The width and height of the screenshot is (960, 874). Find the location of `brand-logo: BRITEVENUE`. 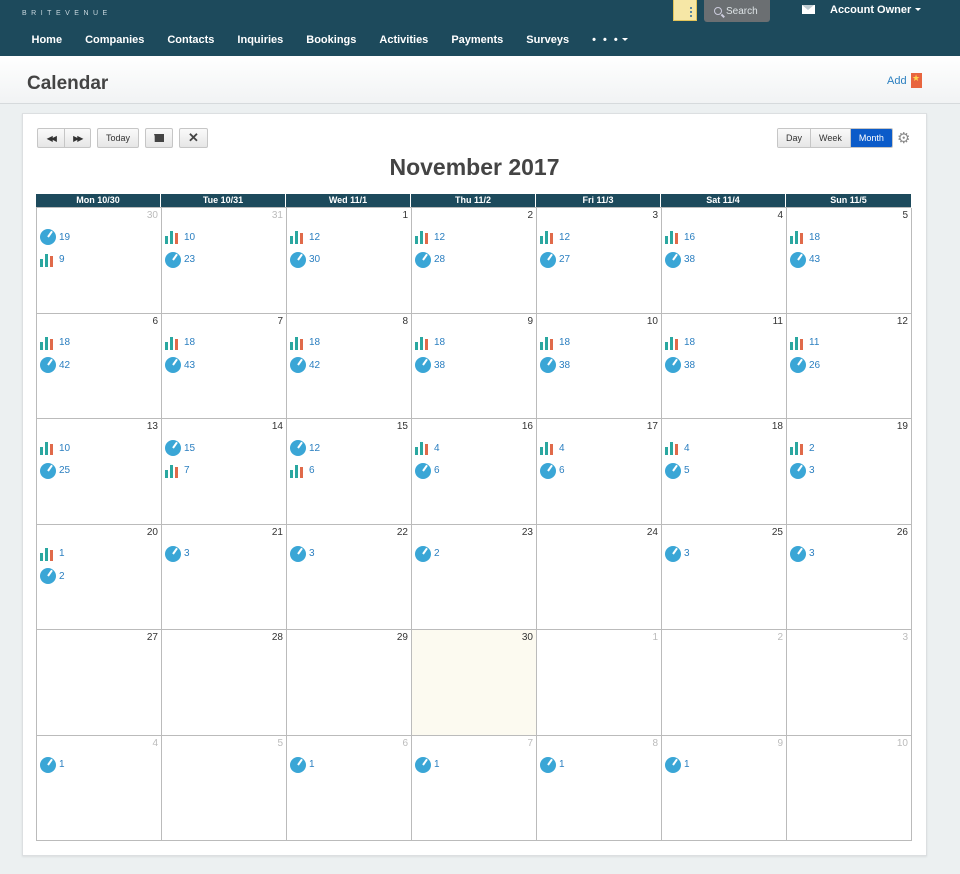

brand-logo: BRITEVENUE is located at coordinates (67, 13).